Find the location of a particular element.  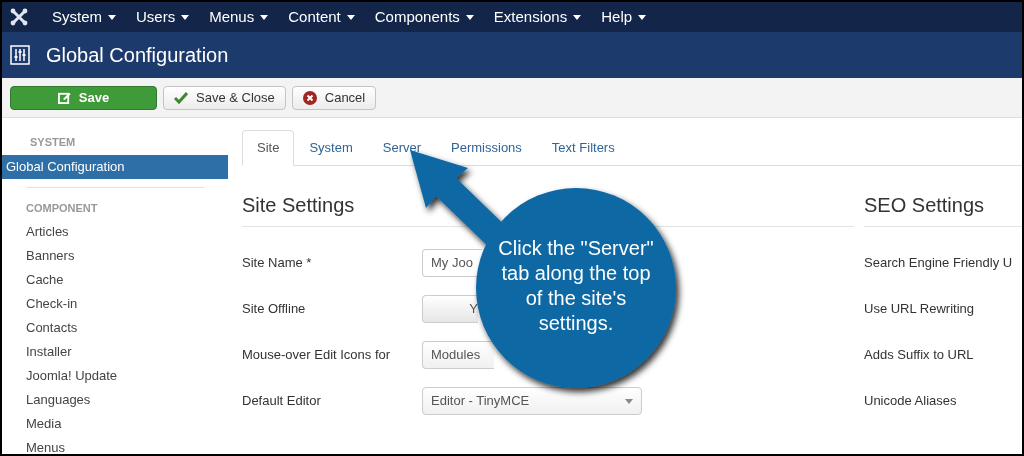

tab: Site is located at coordinates (268, 148).